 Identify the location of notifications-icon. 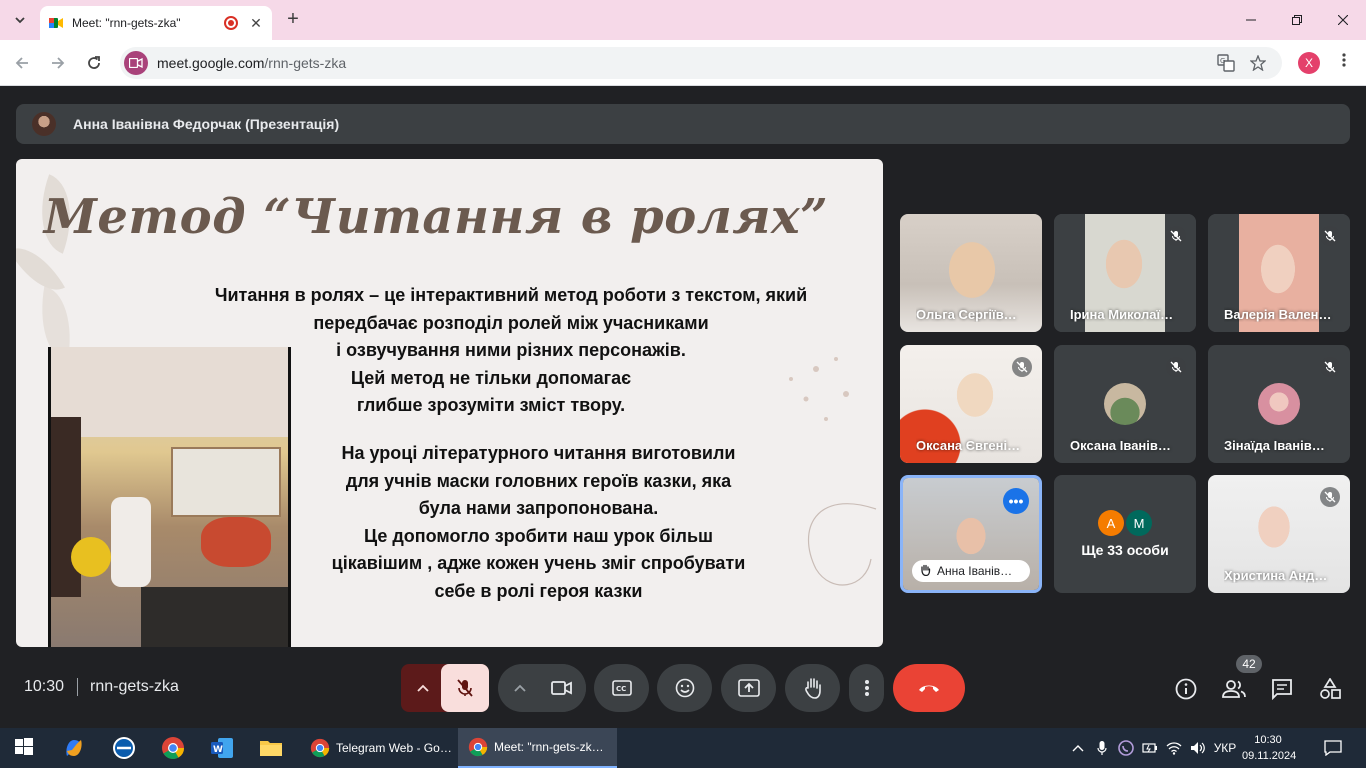
(1333, 748).